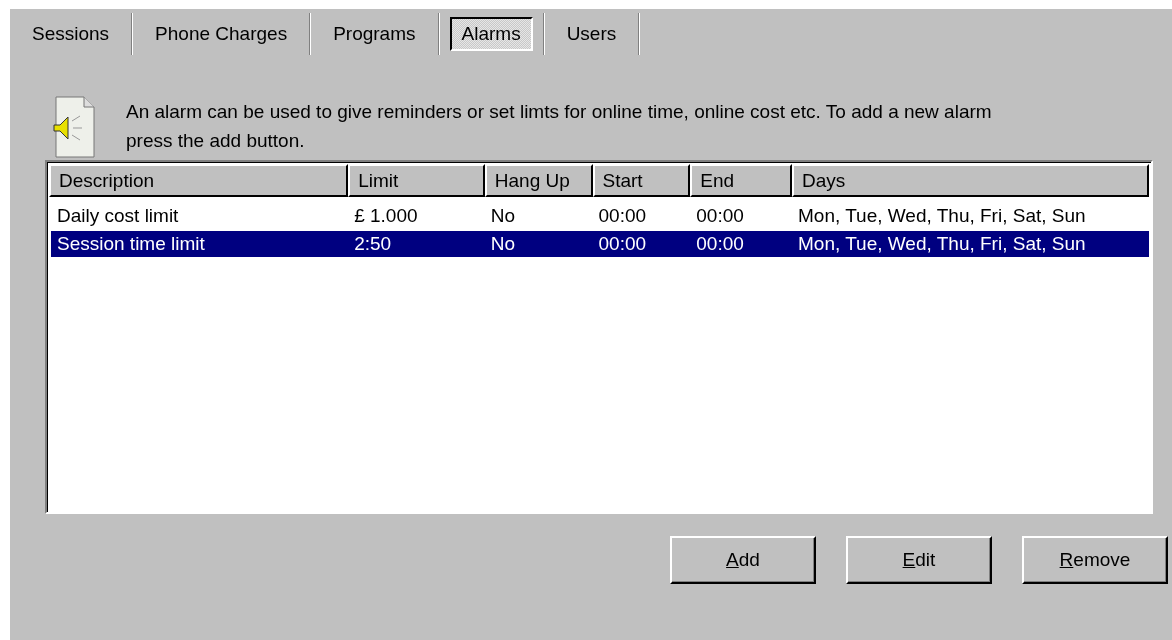 The height and width of the screenshot is (640, 1172). What do you see at coordinates (199, 180) in the screenshot?
I see `column-header: Description` at bounding box center [199, 180].